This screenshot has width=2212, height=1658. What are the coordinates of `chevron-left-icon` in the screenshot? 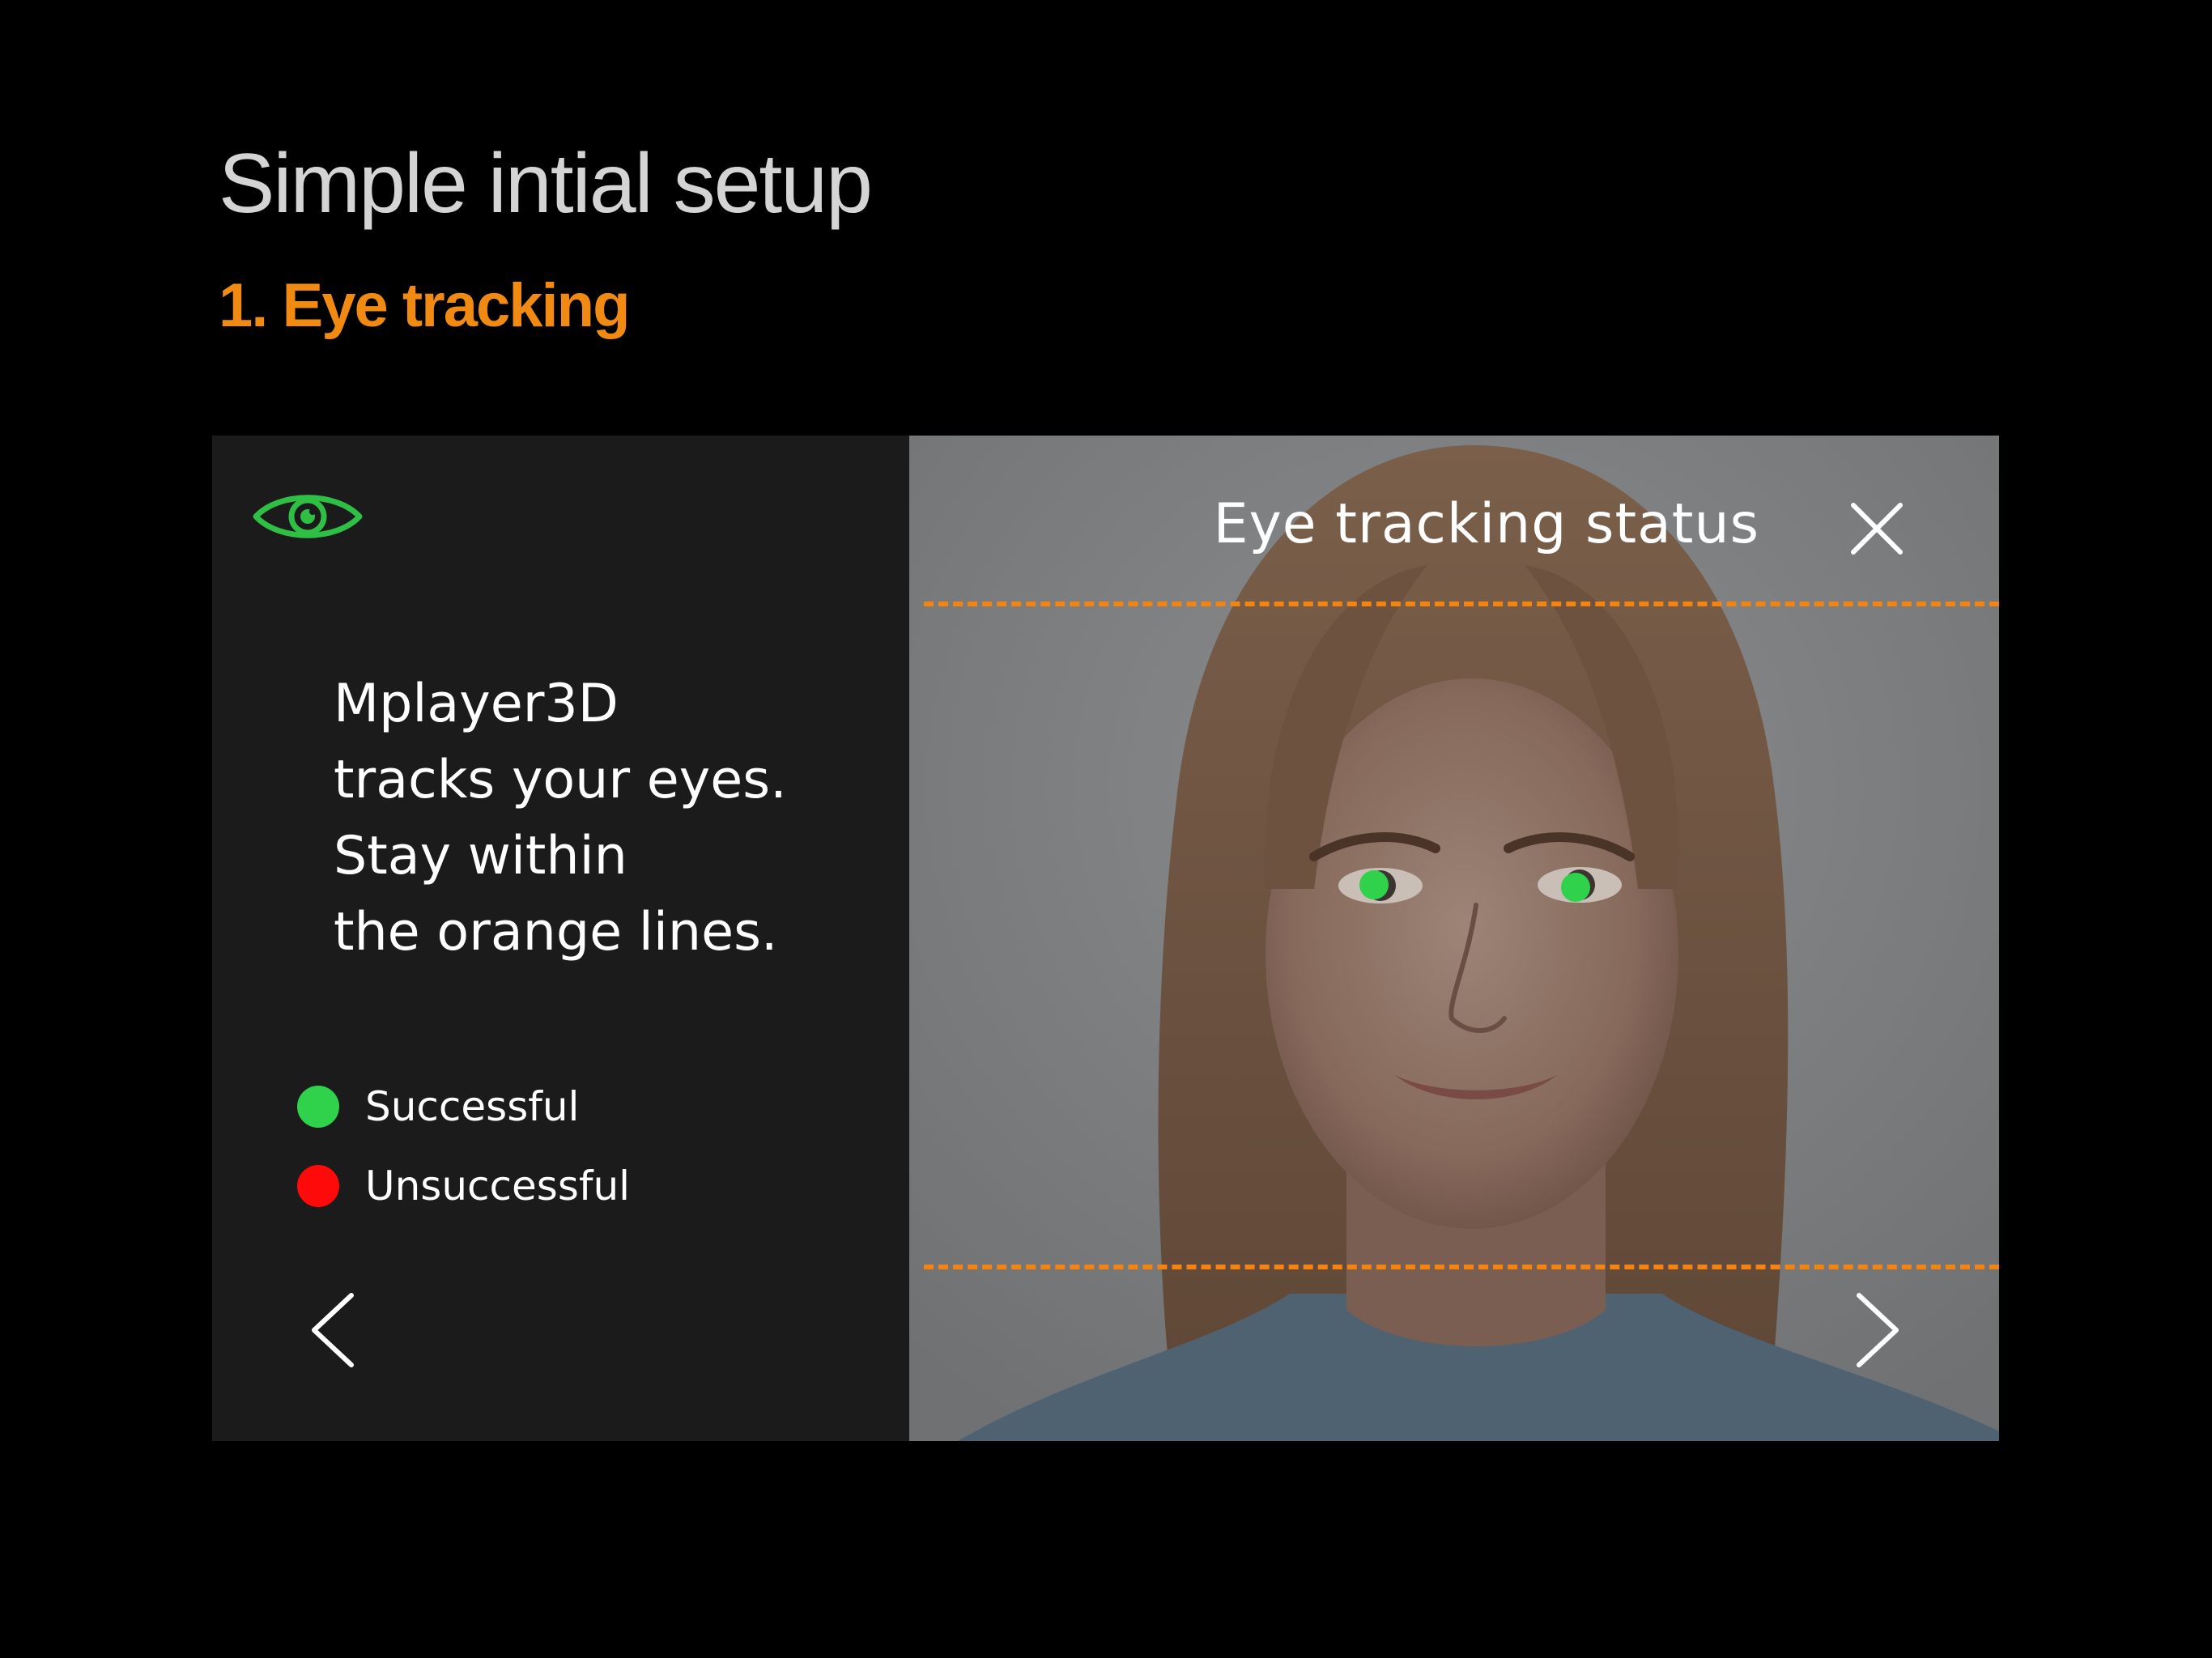 It's located at (334, 1330).